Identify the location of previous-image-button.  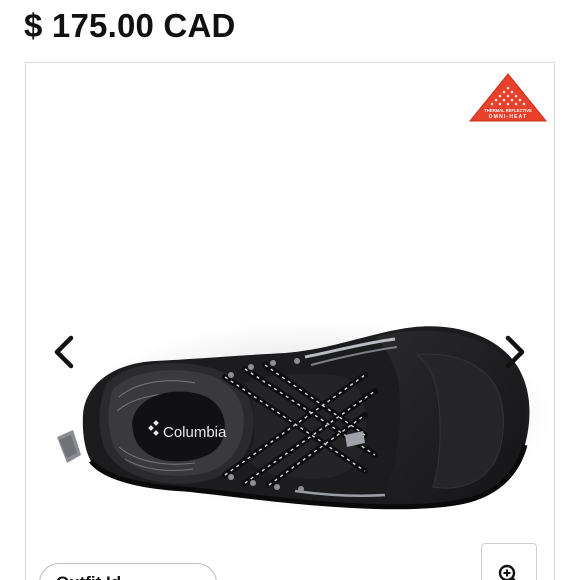
(64, 352).